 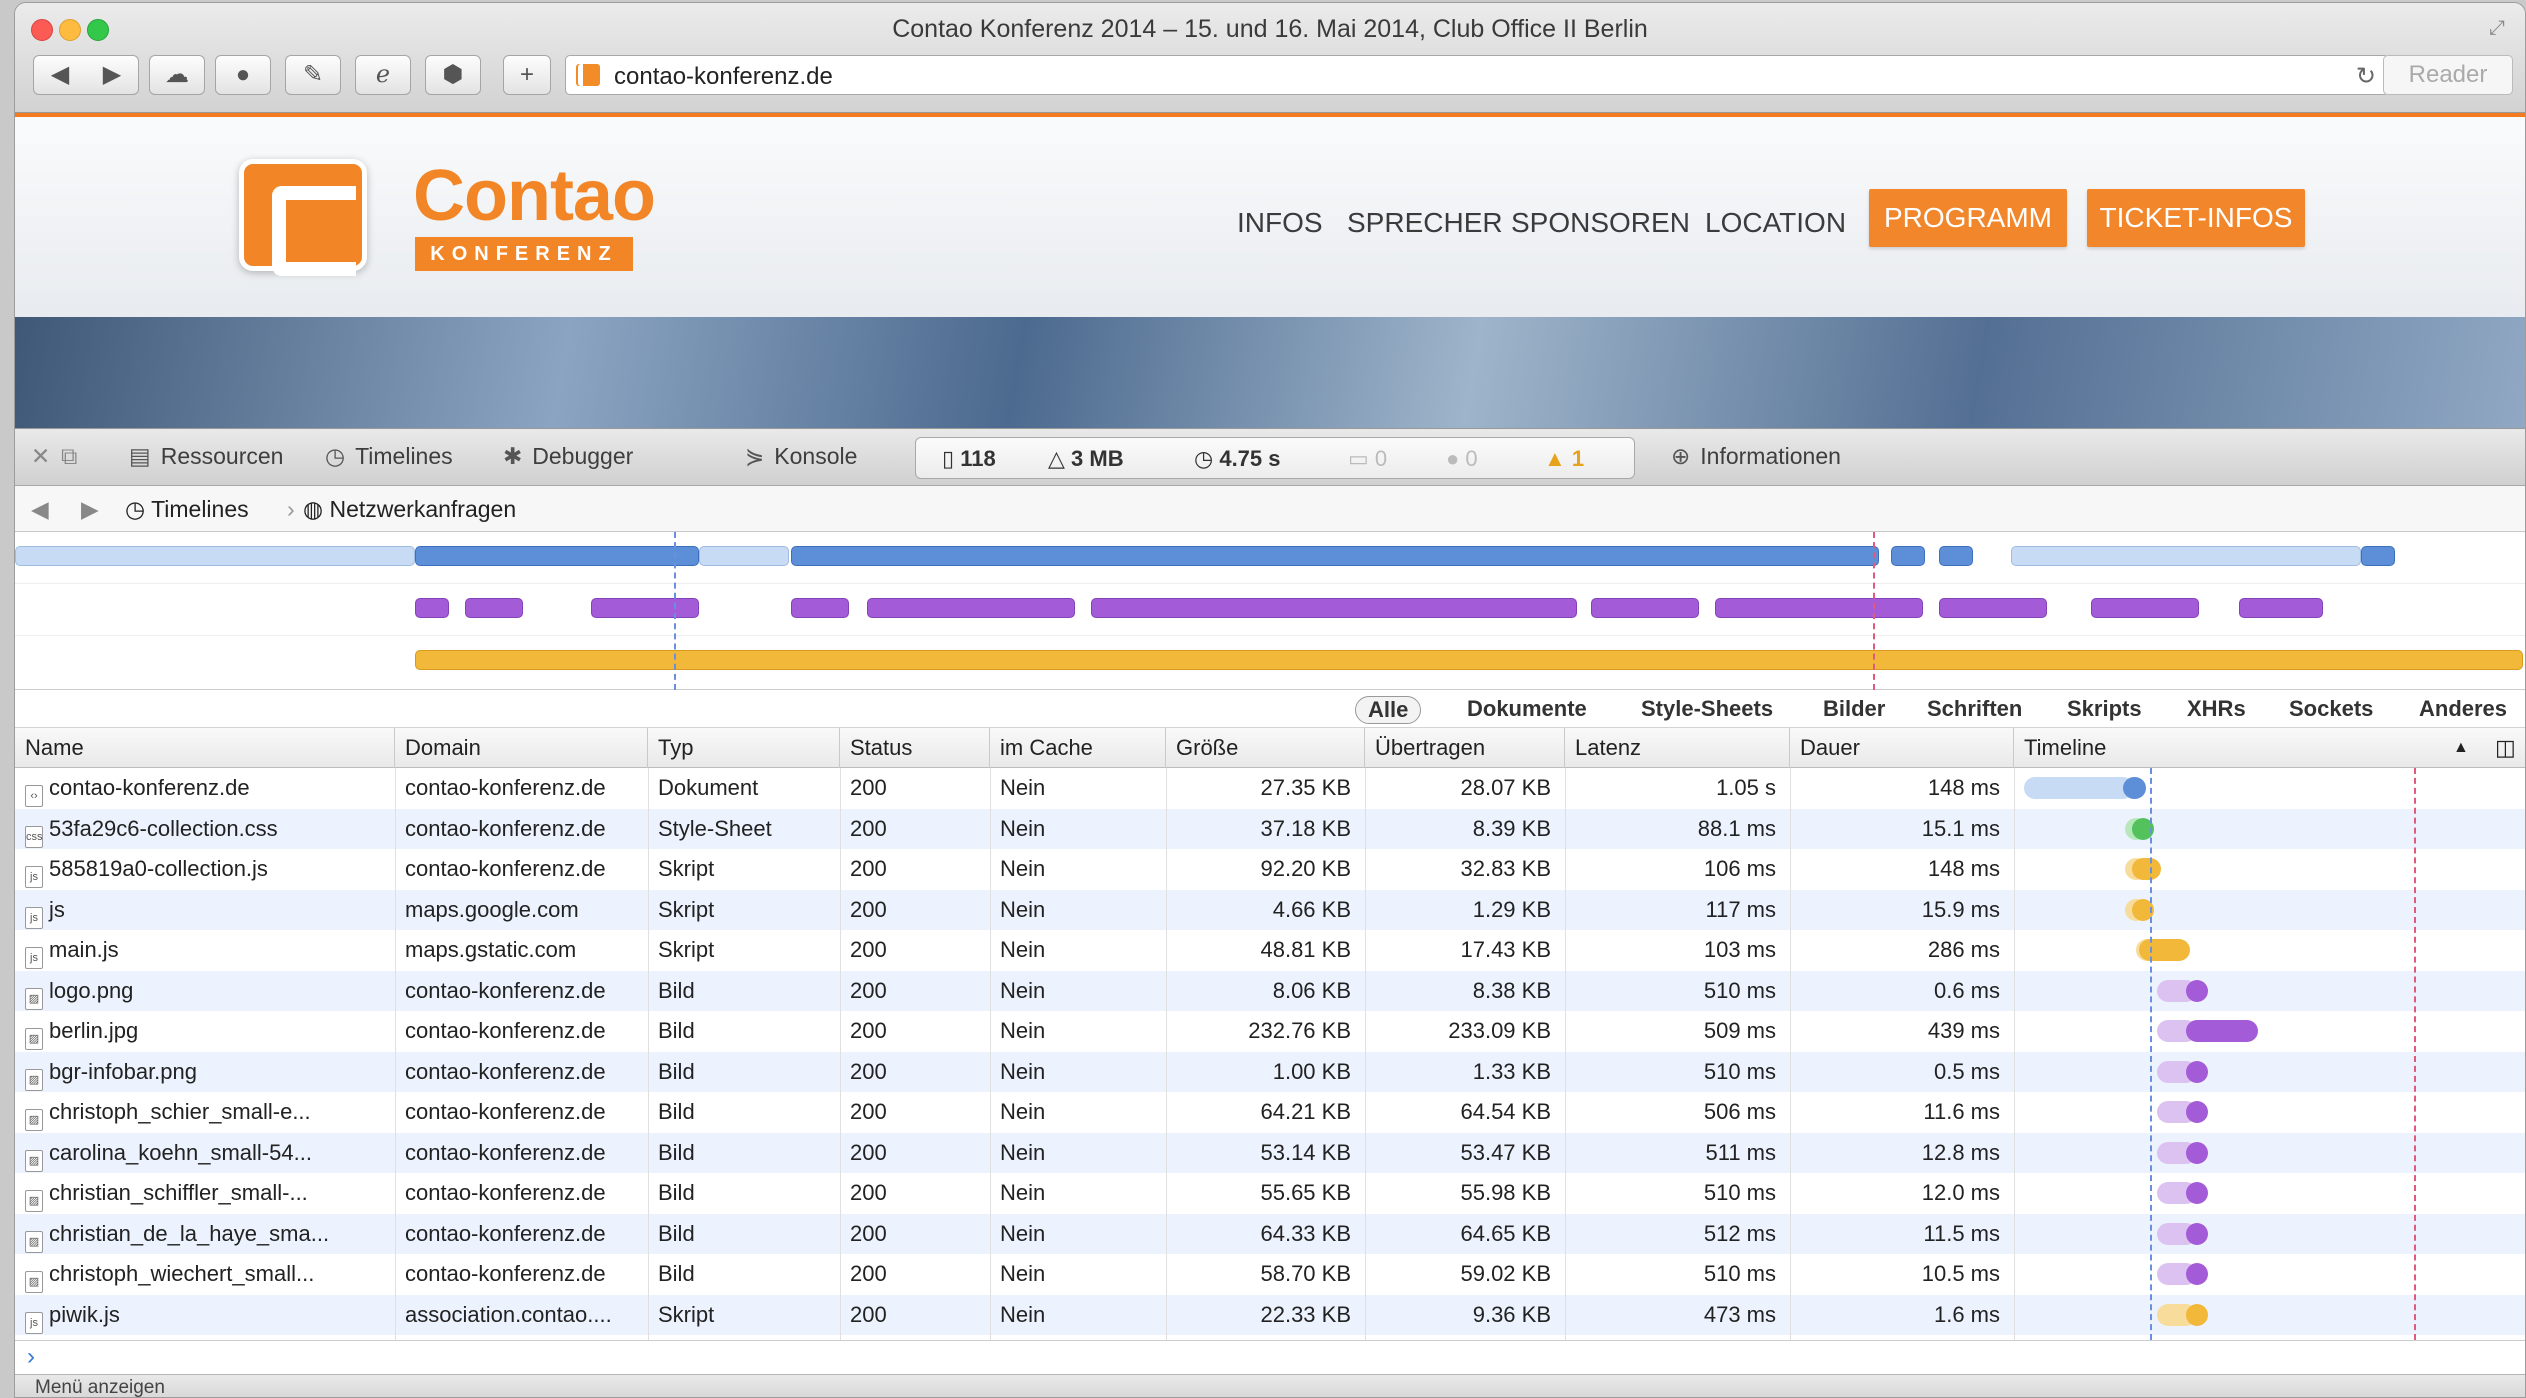 I want to click on cell-domain: contao-konferenz.de, so click(x=505, y=1273).